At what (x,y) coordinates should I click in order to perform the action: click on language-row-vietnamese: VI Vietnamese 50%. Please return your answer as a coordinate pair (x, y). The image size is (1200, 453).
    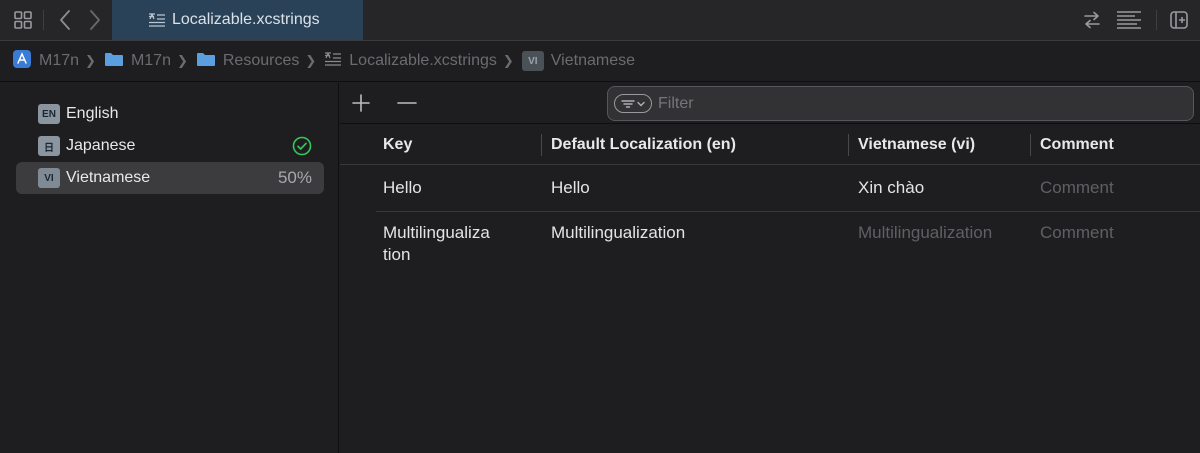
    Looking at the image, I should click on (170, 178).